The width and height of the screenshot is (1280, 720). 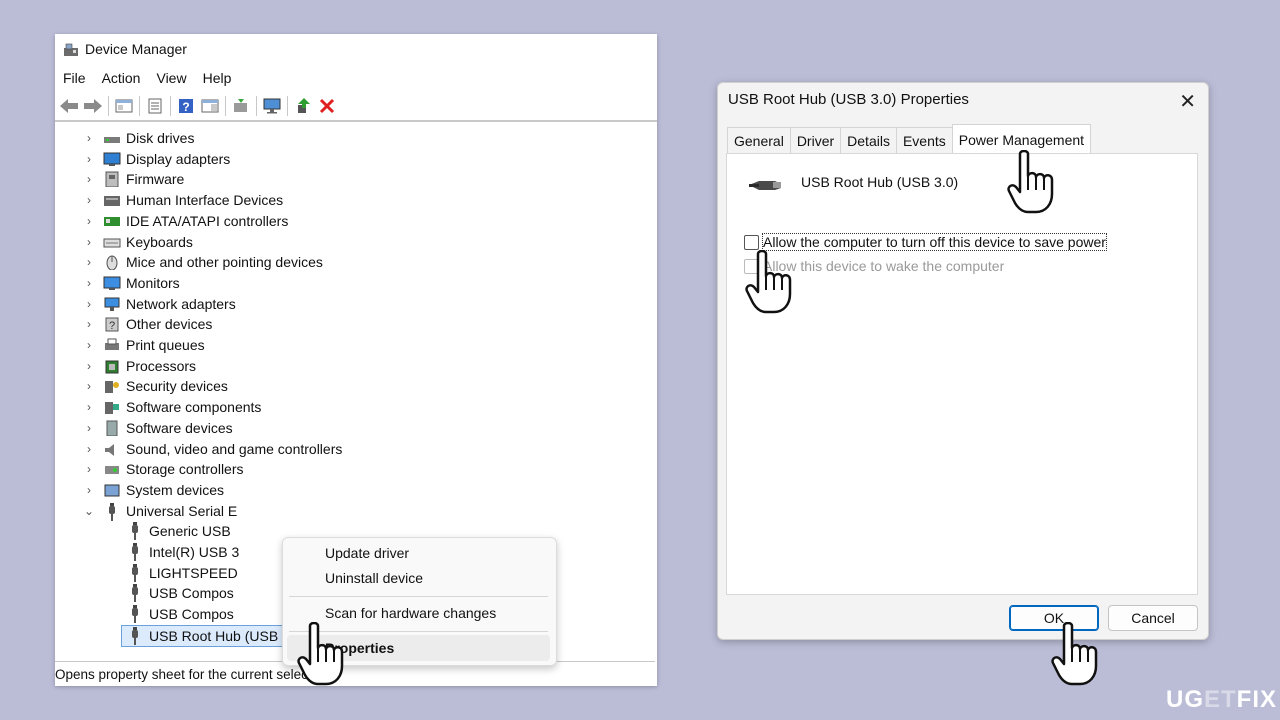 I want to click on show-hide-pane-icon, so click(x=210, y=106).